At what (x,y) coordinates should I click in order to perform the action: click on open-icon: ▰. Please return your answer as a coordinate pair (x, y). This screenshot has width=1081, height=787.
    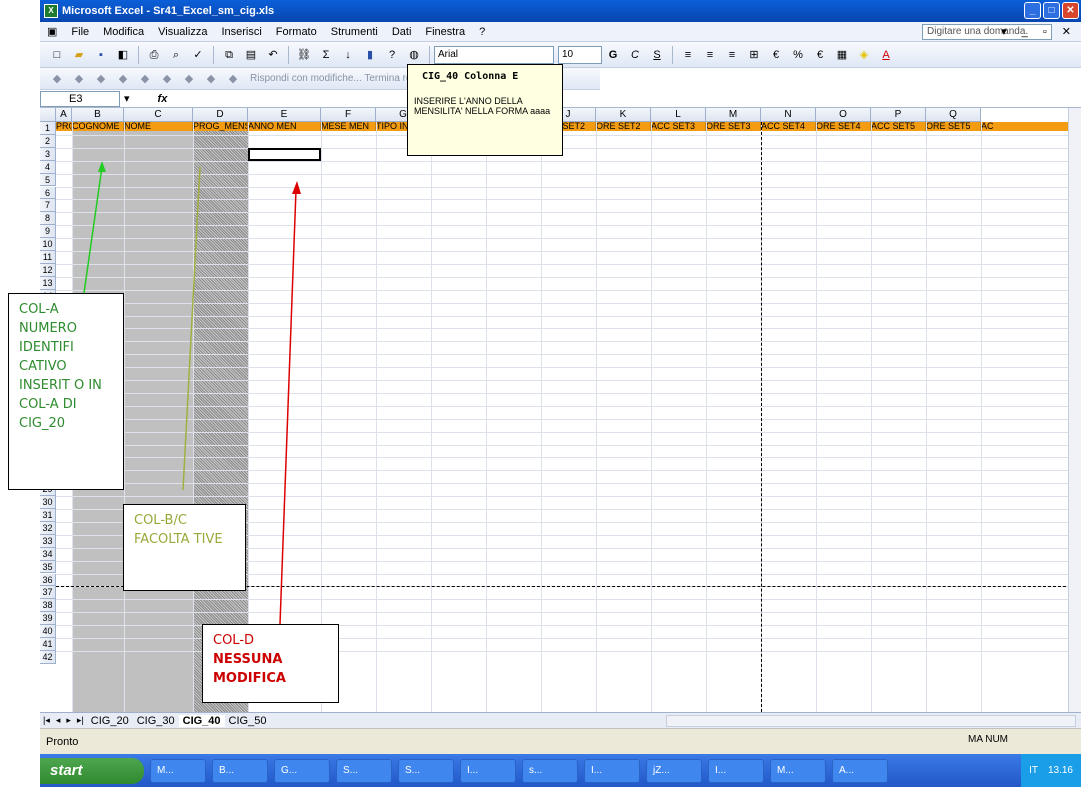
    Looking at the image, I should click on (79, 55).